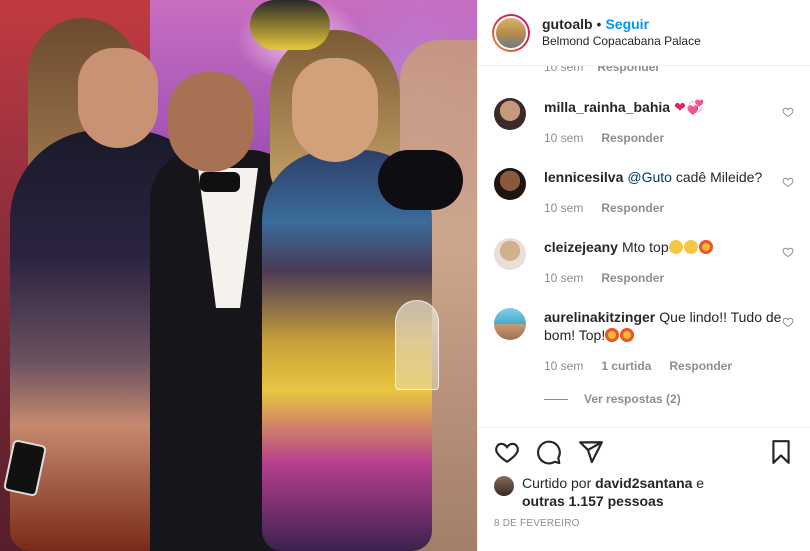  I want to click on author-avatar, so click(511, 32).